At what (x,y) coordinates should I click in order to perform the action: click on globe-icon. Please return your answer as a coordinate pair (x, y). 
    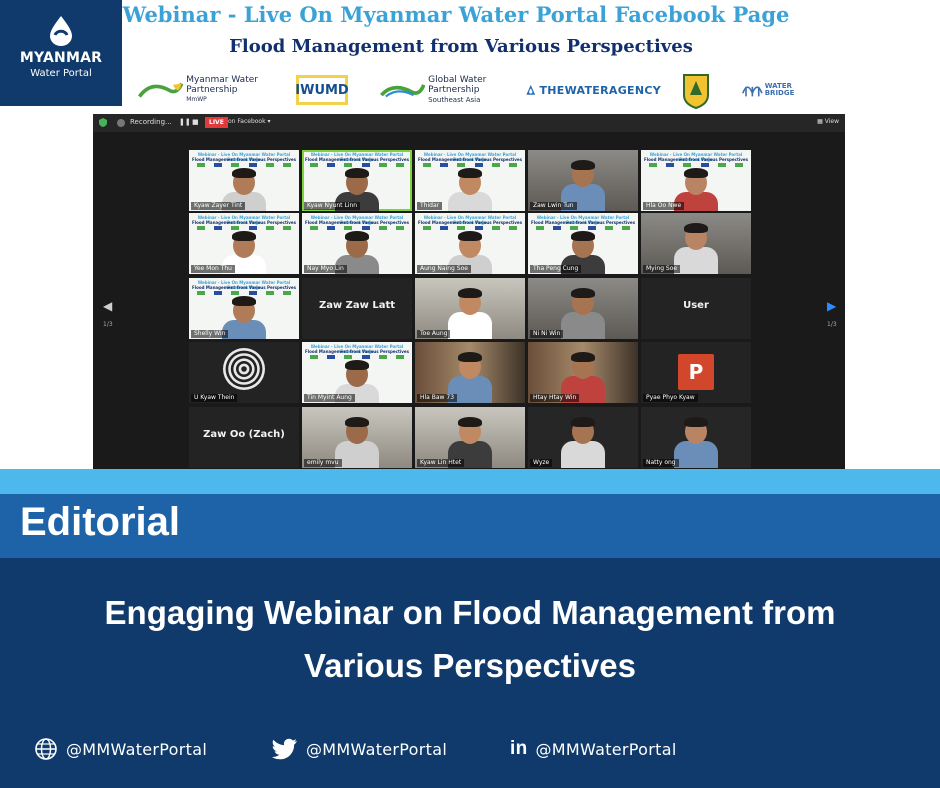
    Looking at the image, I should click on (46, 749).